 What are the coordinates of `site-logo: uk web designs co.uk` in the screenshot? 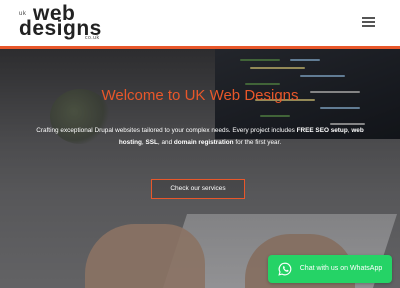 It's located at (64, 22).